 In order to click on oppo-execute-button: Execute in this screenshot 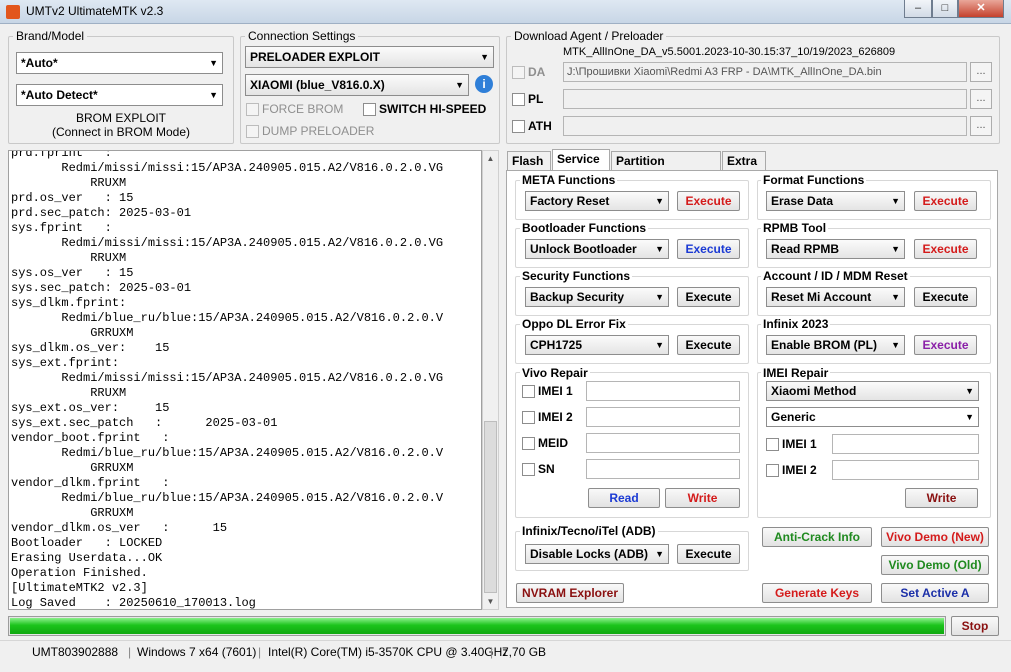, I will do `click(708, 345)`.